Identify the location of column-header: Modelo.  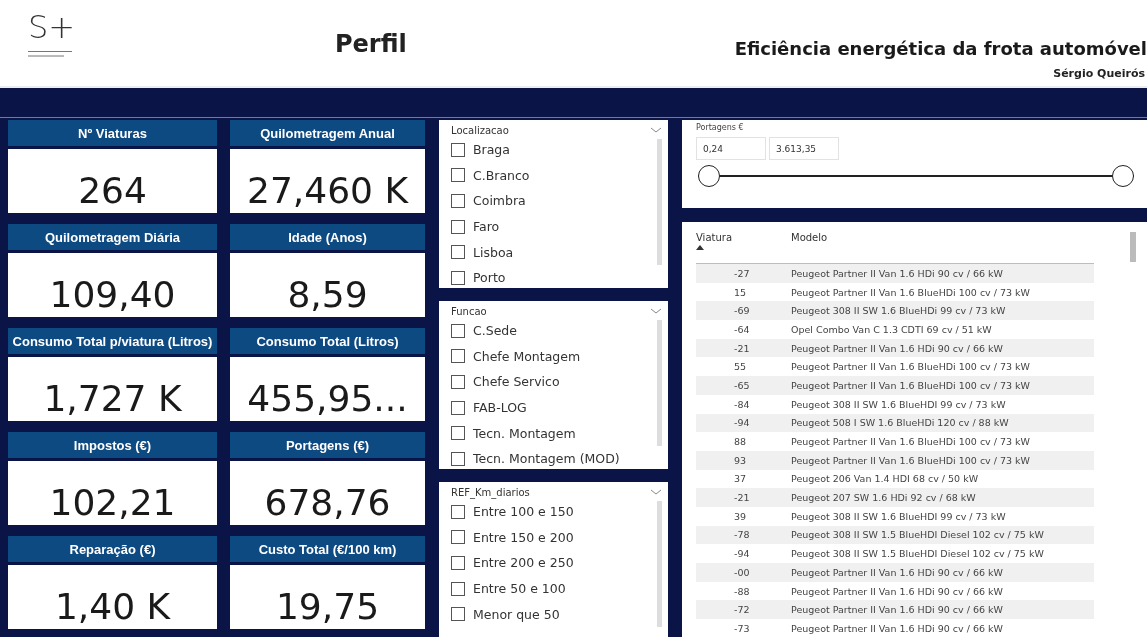
(809, 237).